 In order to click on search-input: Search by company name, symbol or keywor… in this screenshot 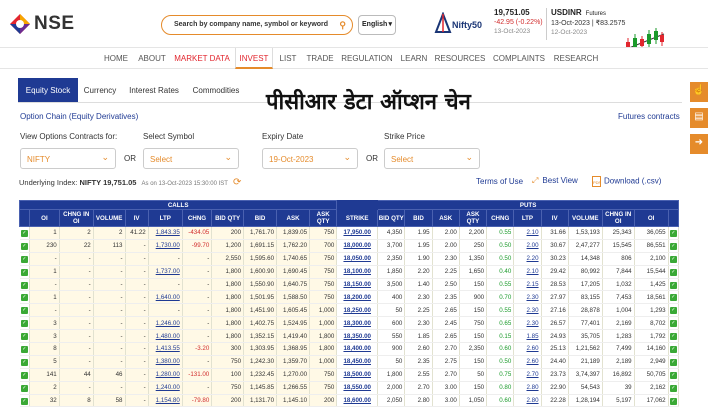, I will do `click(257, 25)`.